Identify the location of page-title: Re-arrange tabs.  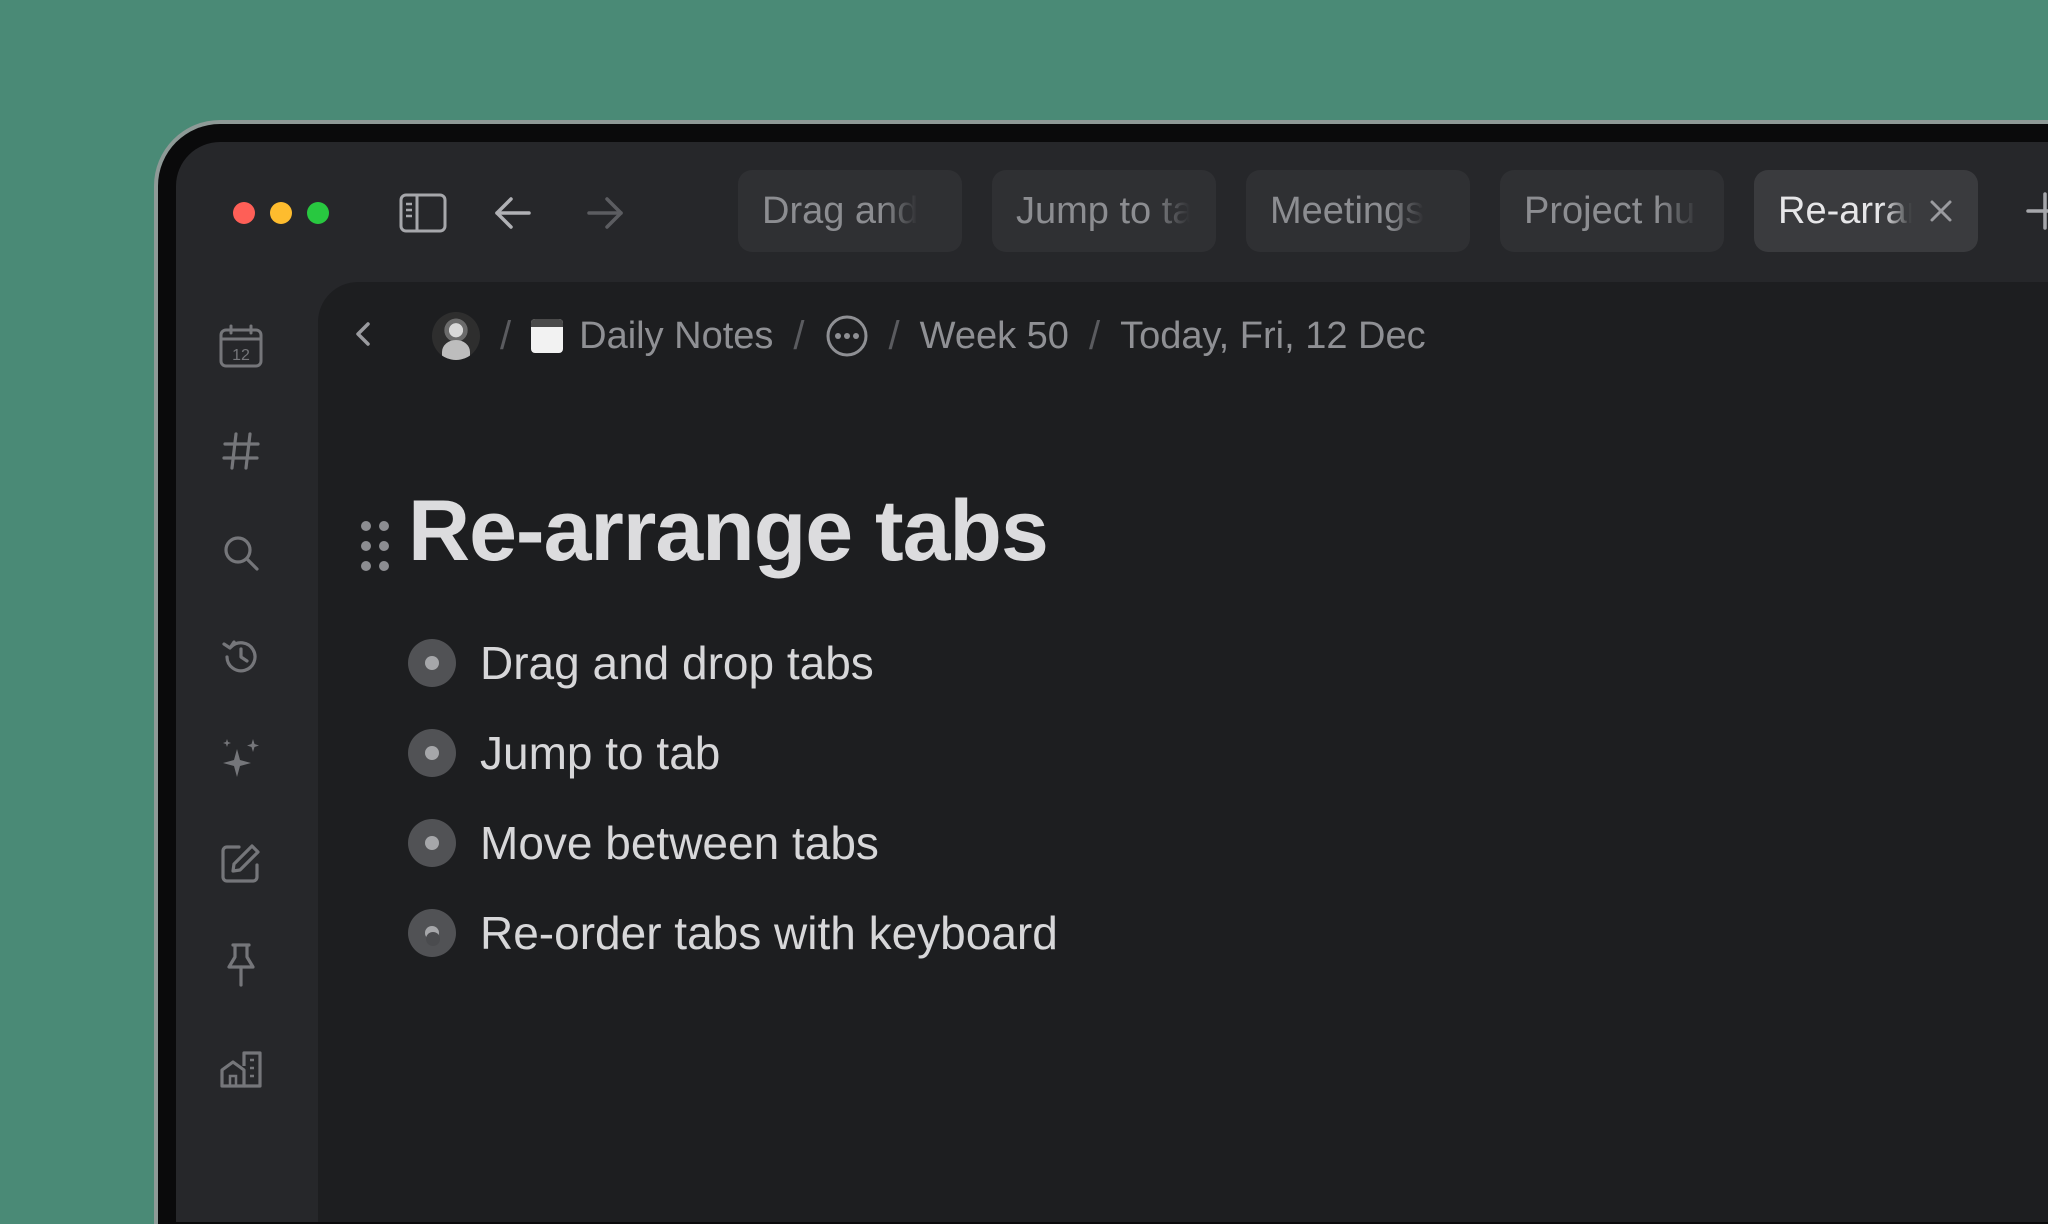
(728, 531).